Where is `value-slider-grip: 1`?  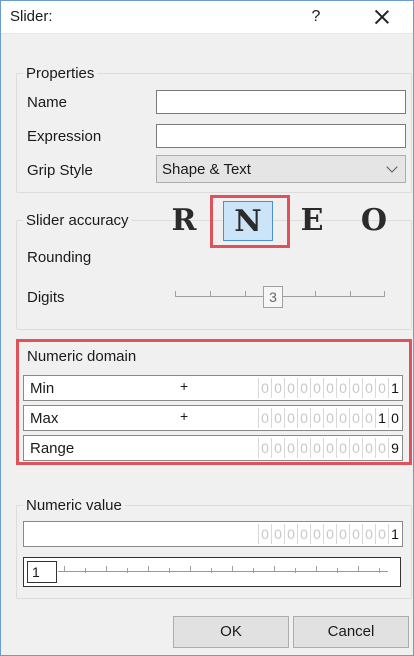
value-slider-grip: 1 is located at coordinates (42, 572).